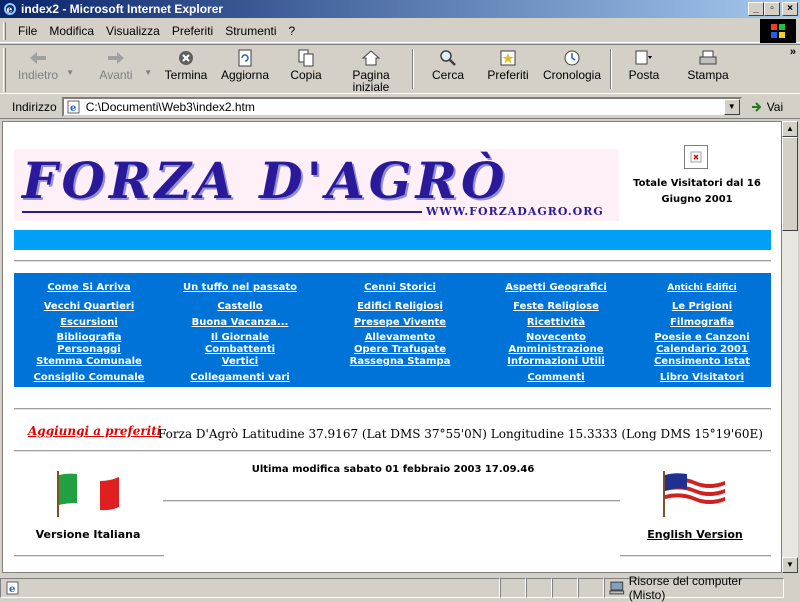 Image resolution: width=800 pixels, height=602 pixels. I want to click on go-arrow-icon, so click(756, 106).